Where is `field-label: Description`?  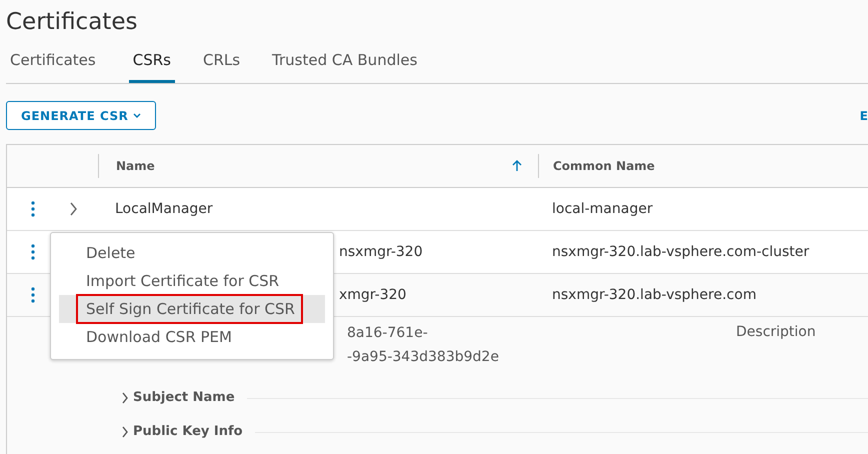
field-label: Description is located at coordinates (776, 332).